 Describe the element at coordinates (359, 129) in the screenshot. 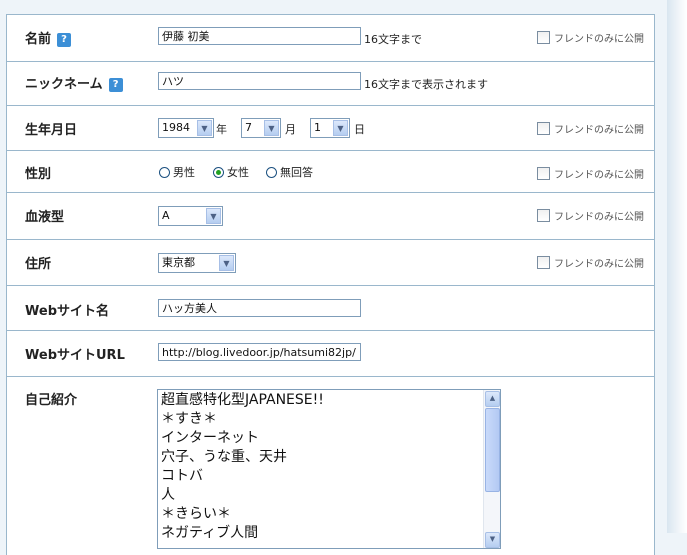

I see `day-unit: 日` at that location.